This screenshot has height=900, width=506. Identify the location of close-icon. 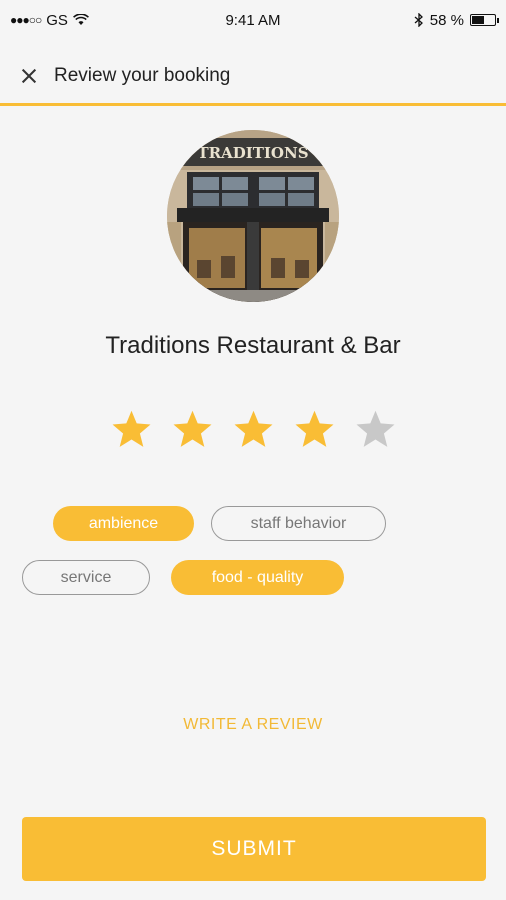
(29, 76).